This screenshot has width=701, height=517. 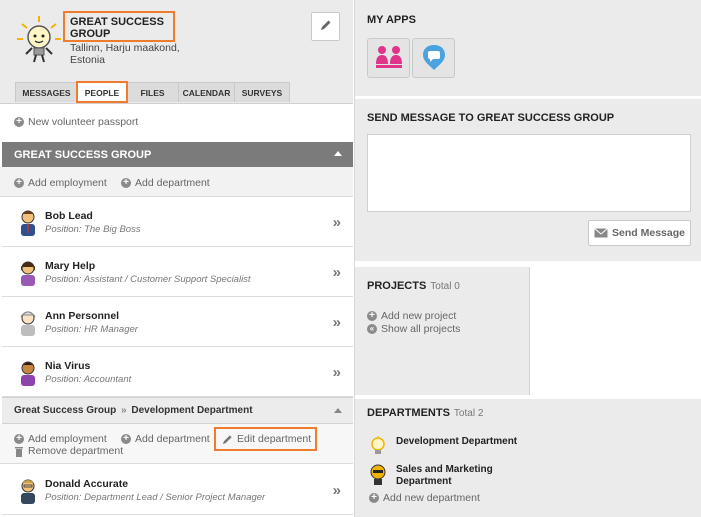 What do you see at coordinates (529, 173) in the screenshot?
I see `message-textarea` at bounding box center [529, 173].